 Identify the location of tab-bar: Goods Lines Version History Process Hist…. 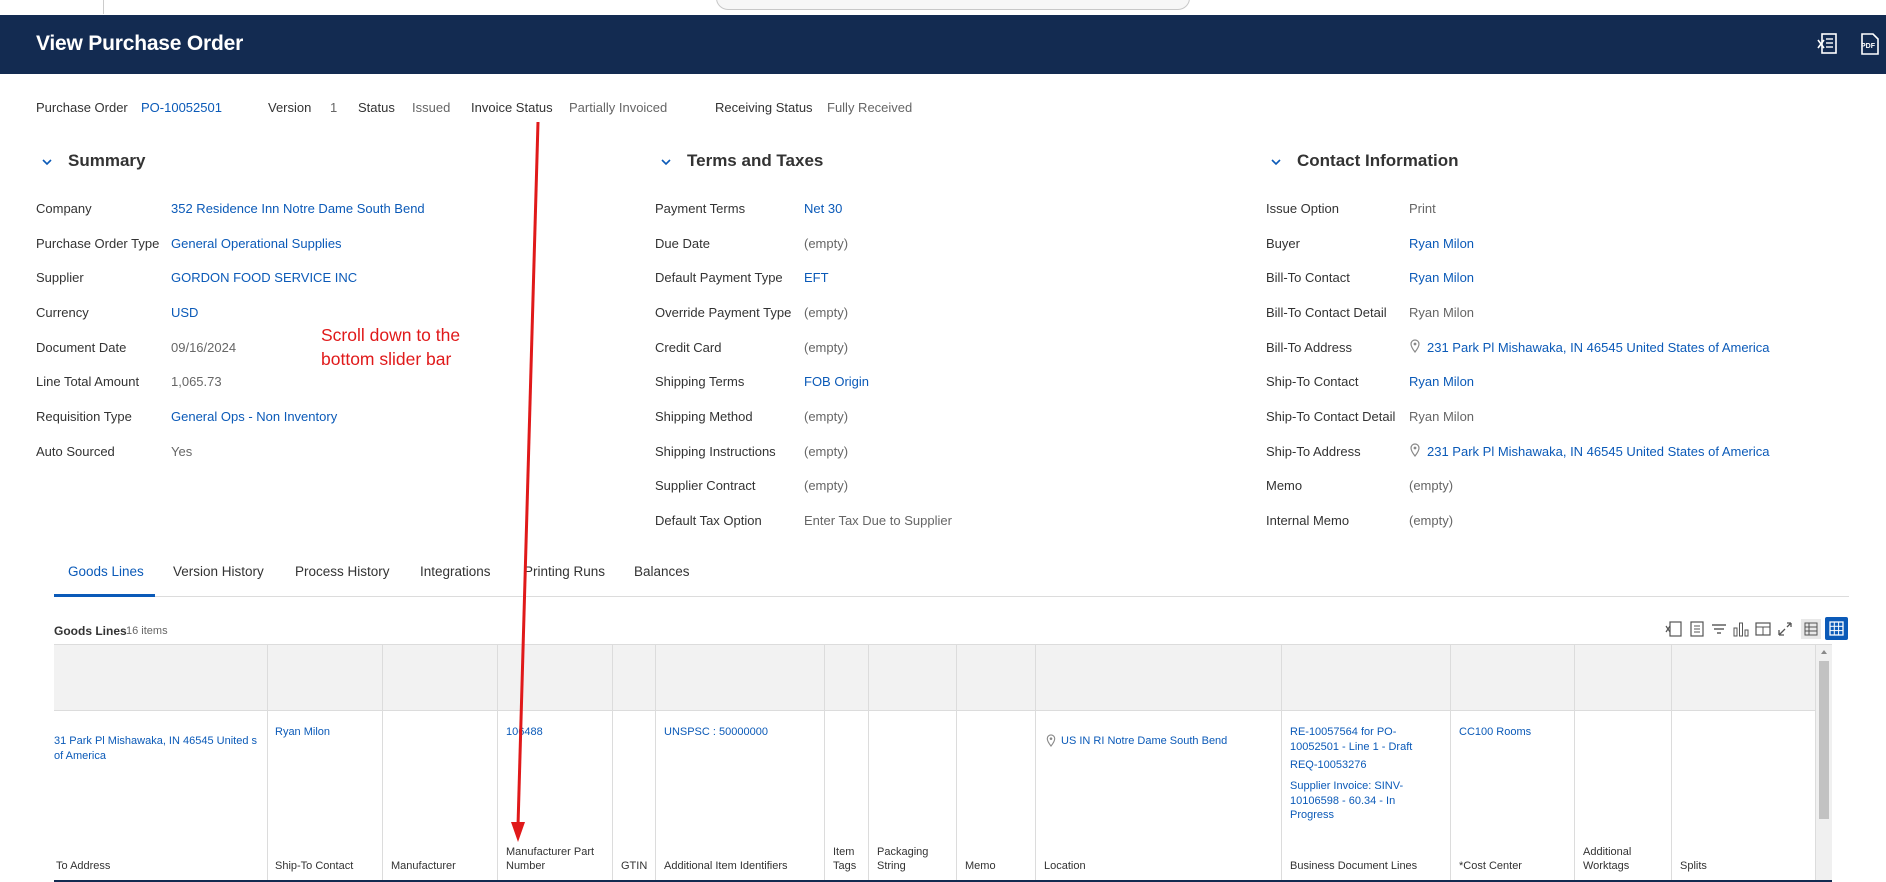
(951, 578).